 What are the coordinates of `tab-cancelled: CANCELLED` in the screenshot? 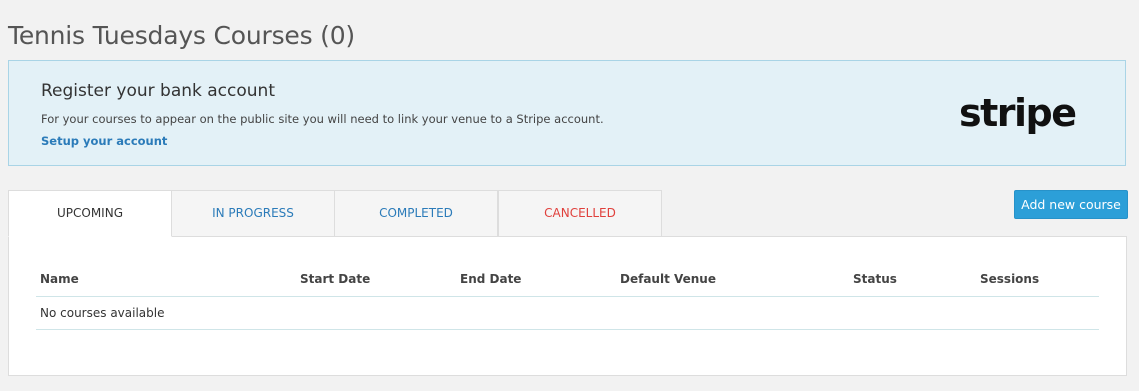 It's located at (580, 213).